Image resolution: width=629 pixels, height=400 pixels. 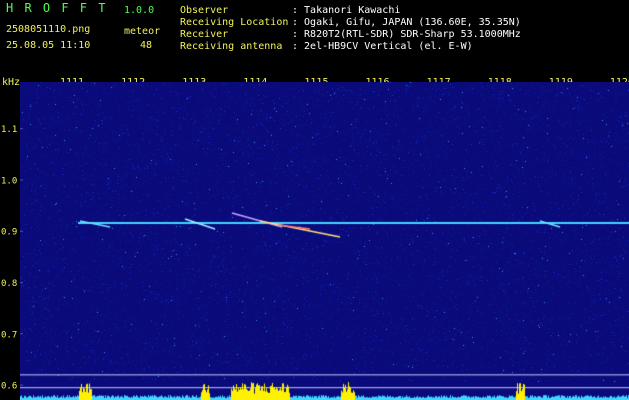 What do you see at coordinates (48, 45) in the screenshot?
I see `datetime: 25.08.05 11:10` at bounding box center [48, 45].